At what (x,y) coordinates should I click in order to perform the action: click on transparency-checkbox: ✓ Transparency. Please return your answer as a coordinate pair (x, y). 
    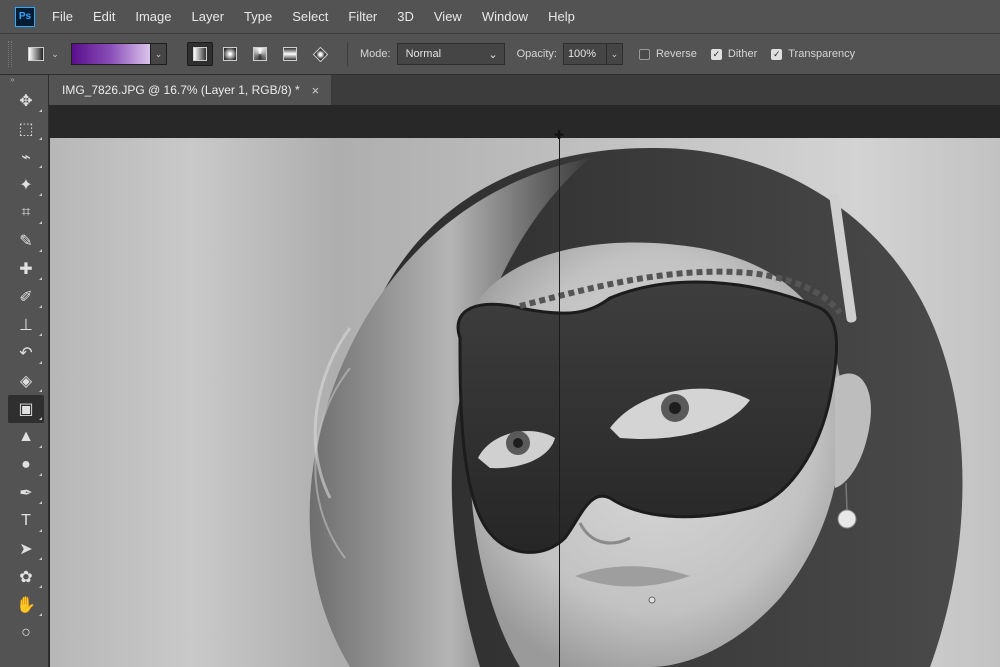
    Looking at the image, I should click on (813, 54).